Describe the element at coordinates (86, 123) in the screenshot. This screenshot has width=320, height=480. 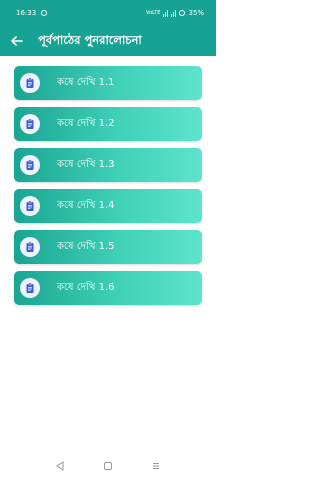
I see `exercise-item-label: কষে দেখি 1.2` at that location.